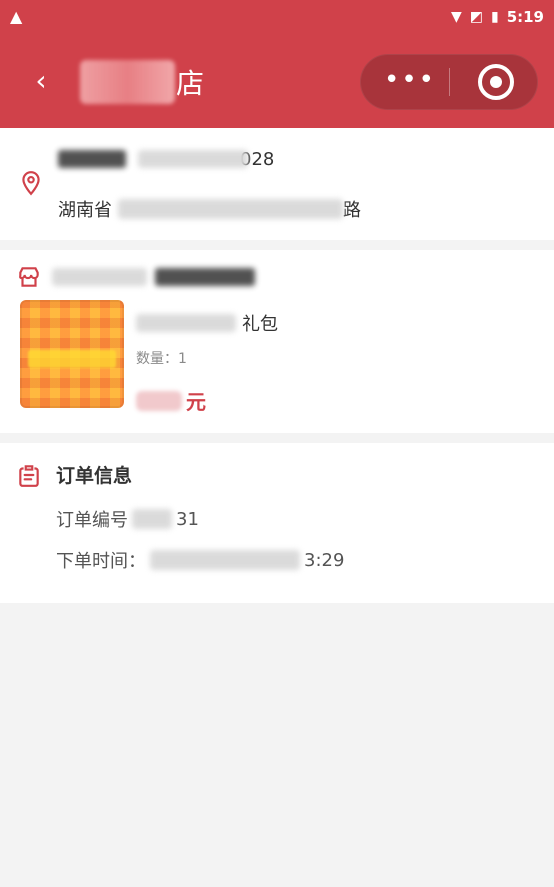  I want to click on top-bar: ▲ ▼ ◩ ▮ 5:19 ‹ 店 •••, so click(277, 64).